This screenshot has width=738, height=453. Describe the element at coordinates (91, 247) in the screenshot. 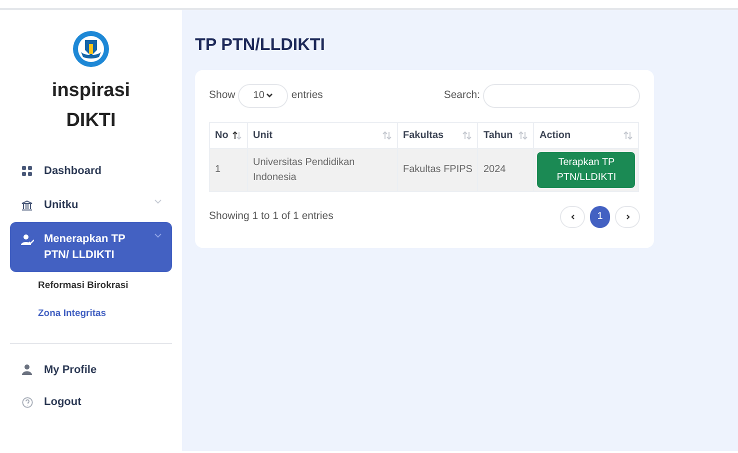

I see `nav-item: Menerapkan TP PTN/ LLDIKTI` at that location.